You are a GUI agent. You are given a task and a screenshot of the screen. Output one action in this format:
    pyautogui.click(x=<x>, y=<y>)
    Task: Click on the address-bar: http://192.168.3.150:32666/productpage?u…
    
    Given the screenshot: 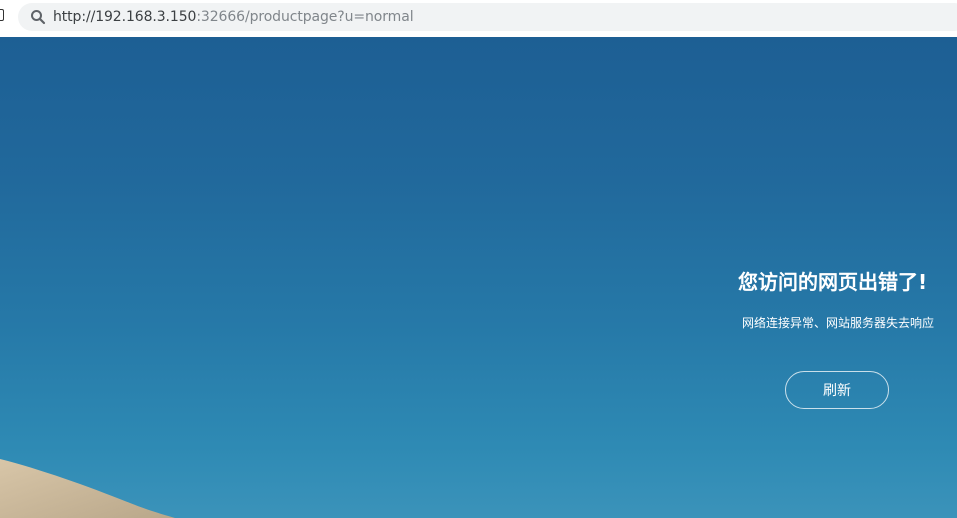 What is the action you would take?
    pyautogui.click(x=487, y=17)
    